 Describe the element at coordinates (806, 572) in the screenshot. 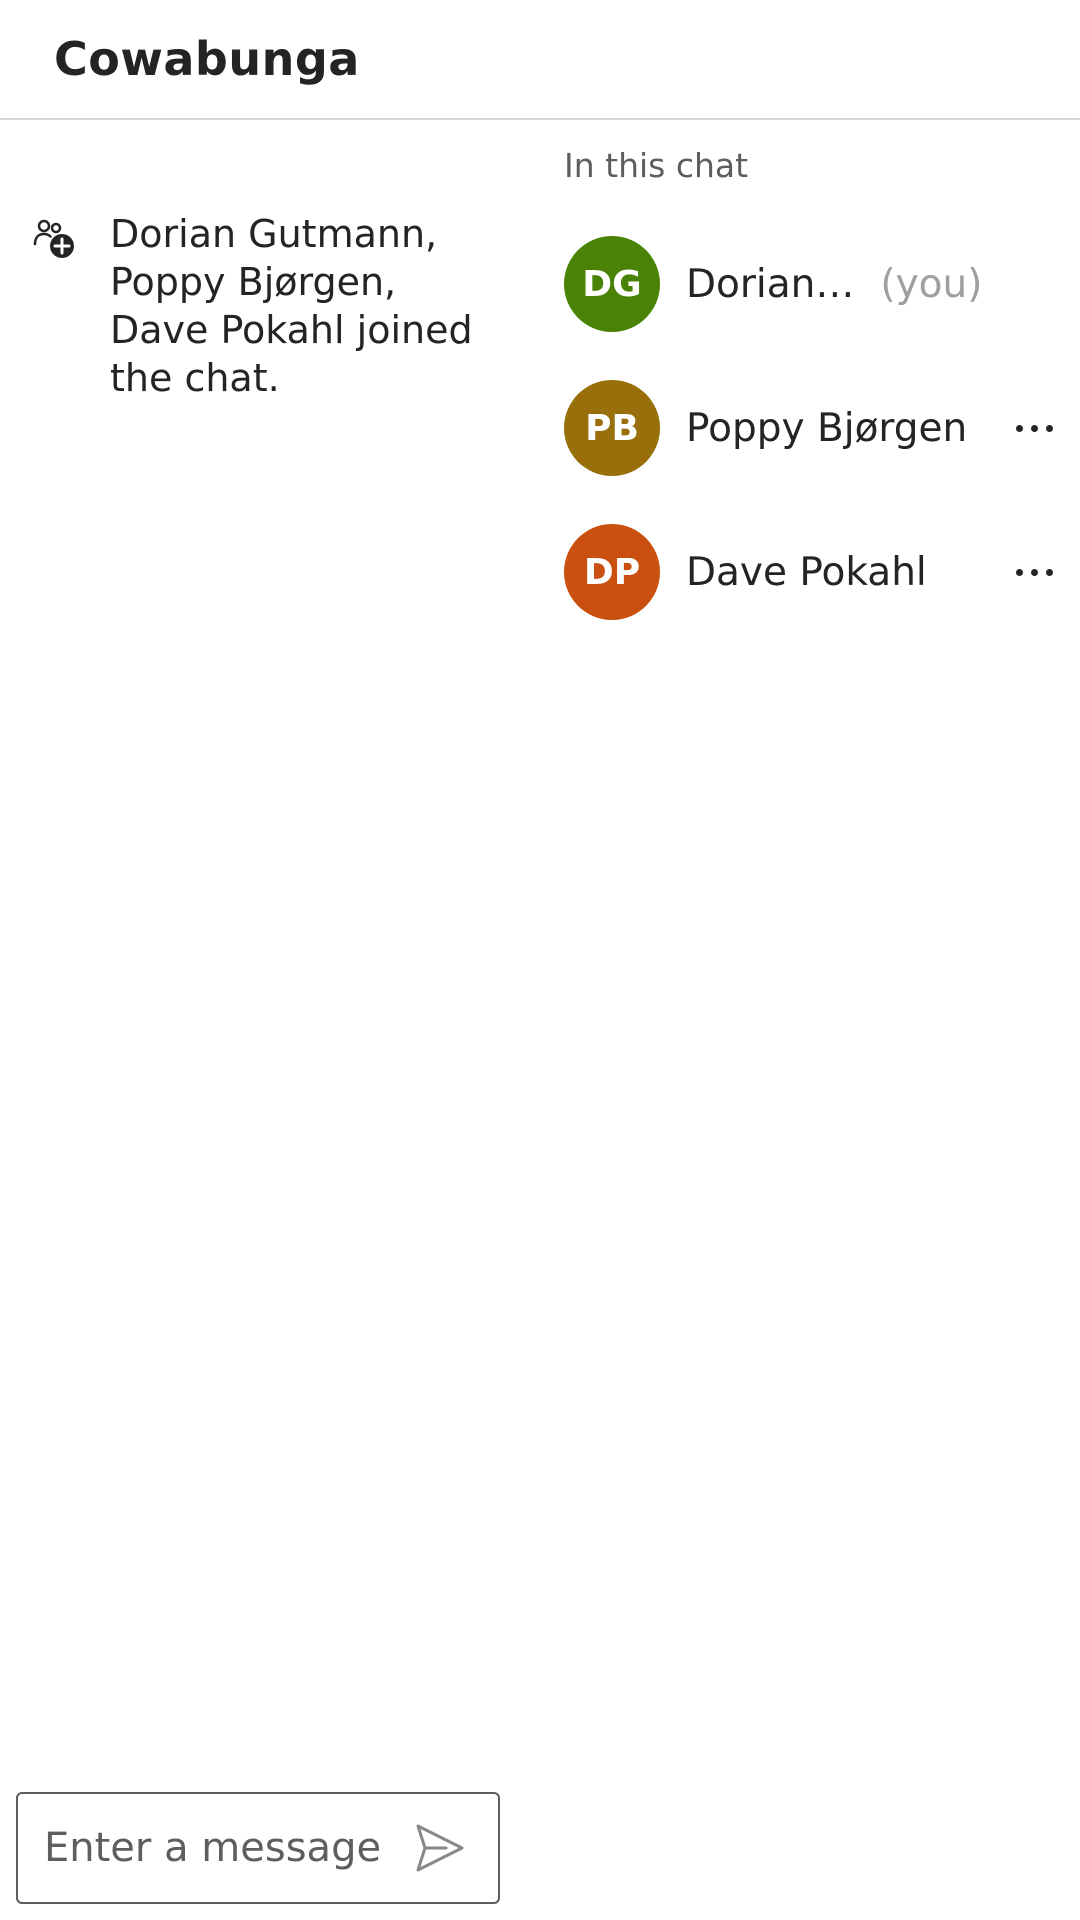

I see `participant-name: Dave Pokahl` at that location.